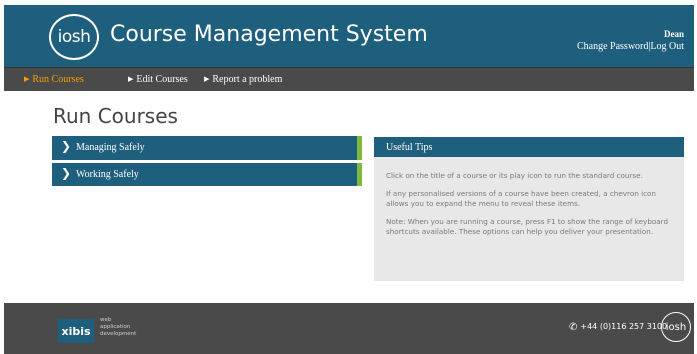  Describe the element at coordinates (118, 334) in the screenshot. I see `tagline-line: development` at that location.